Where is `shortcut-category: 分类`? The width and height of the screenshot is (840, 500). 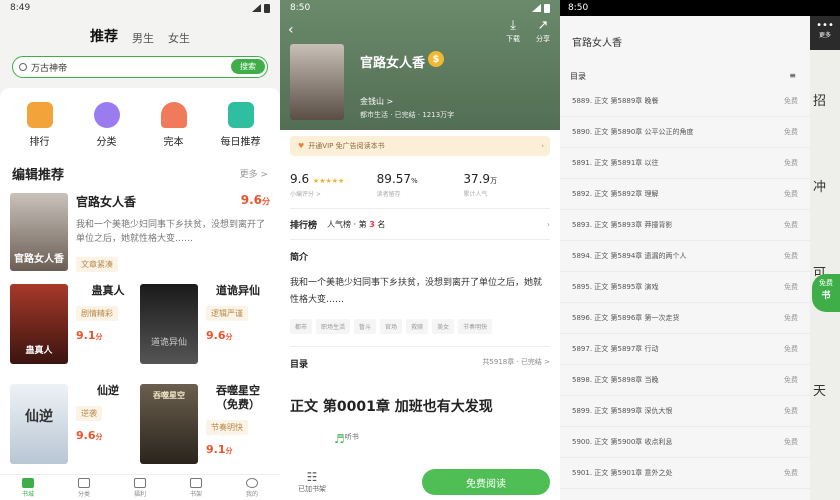
shortcut-category: 分类 is located at coordinates (107, 125).